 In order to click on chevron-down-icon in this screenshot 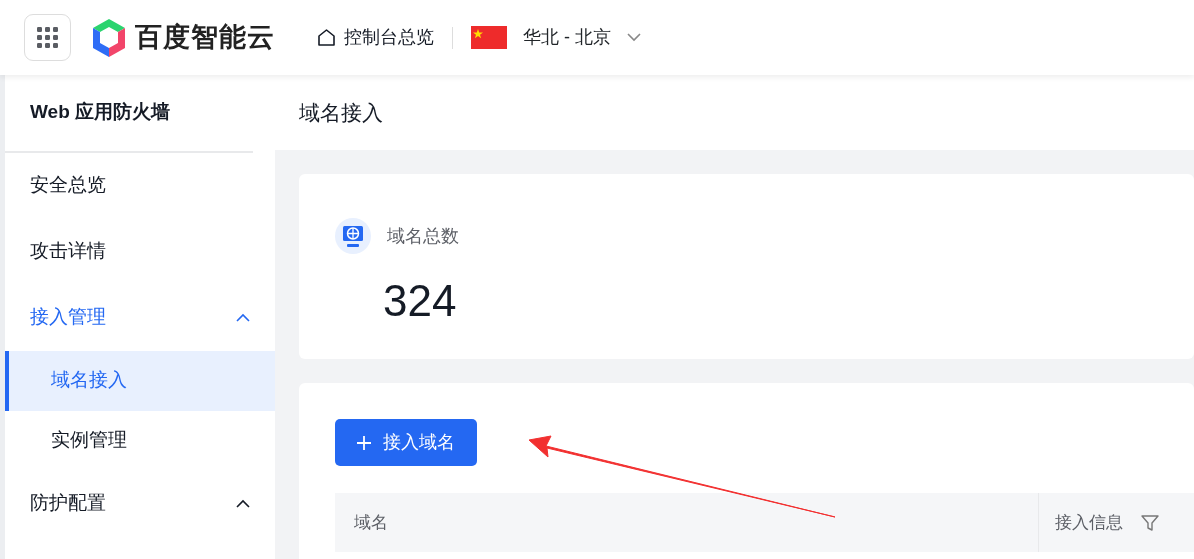, I will do `click(634, 37)`.